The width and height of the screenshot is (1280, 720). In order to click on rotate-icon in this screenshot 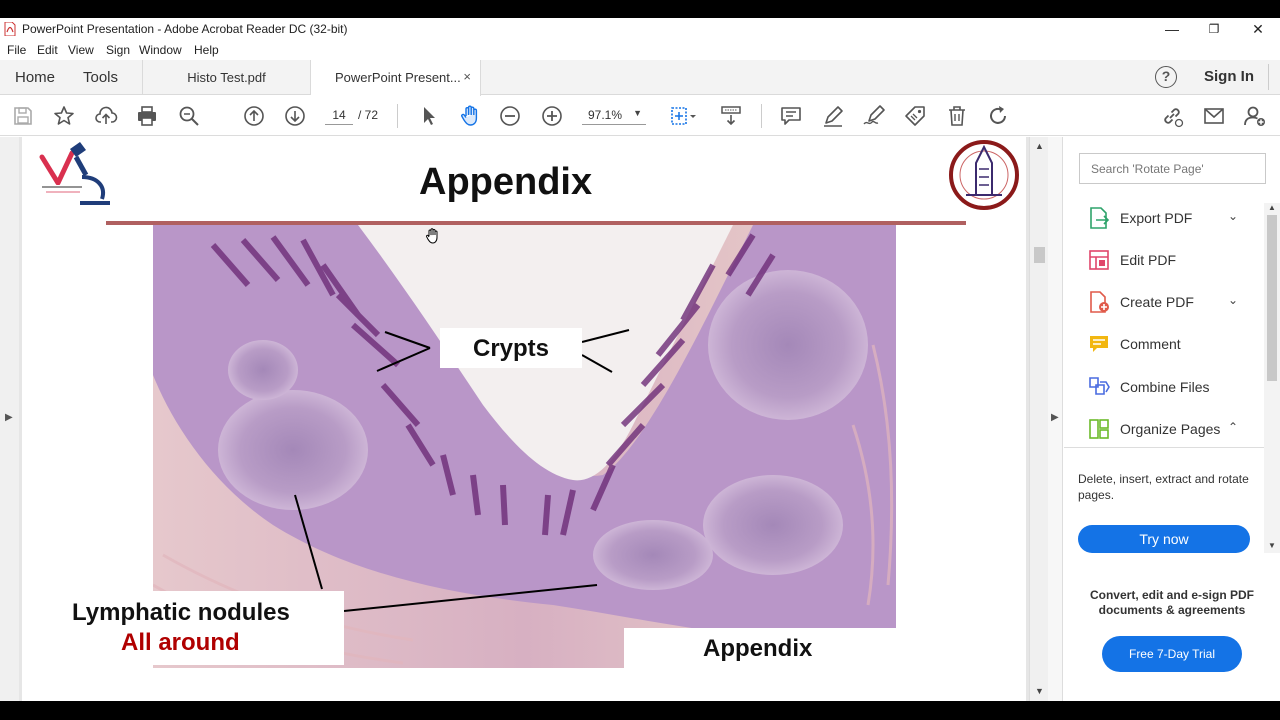, I will do `click(998, 116)`.